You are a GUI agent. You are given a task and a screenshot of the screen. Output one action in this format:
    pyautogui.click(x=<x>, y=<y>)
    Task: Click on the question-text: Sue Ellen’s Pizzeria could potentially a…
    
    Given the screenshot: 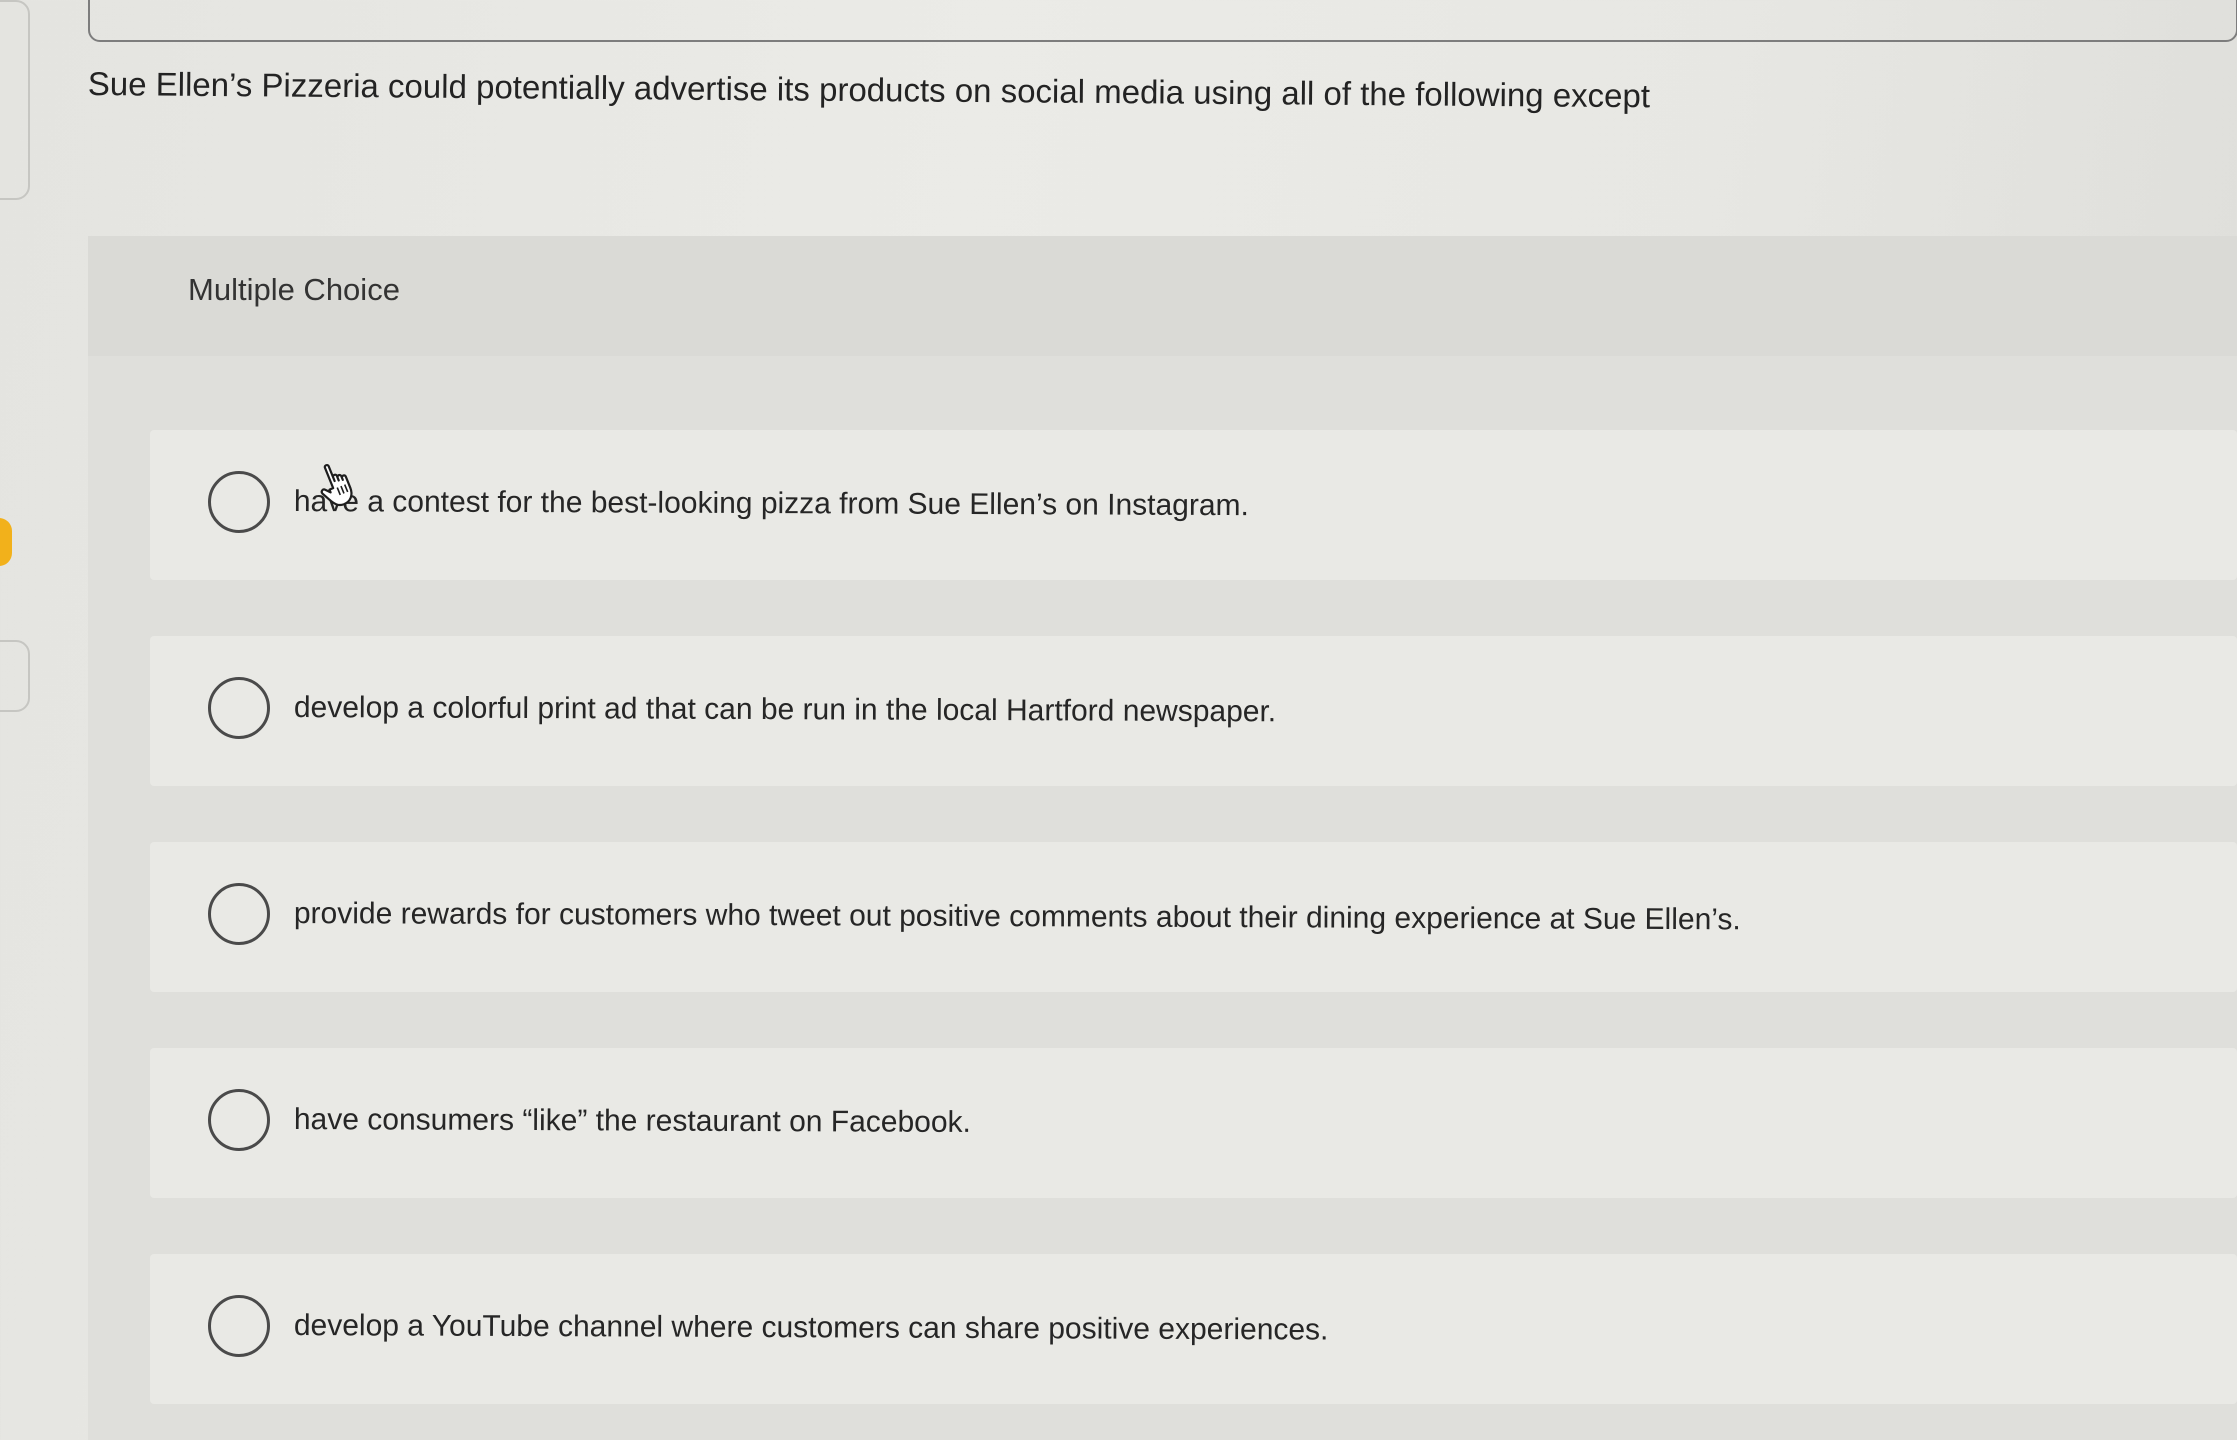 What is the action you would take?
    pyautogui.click(x=869, y=89)
    